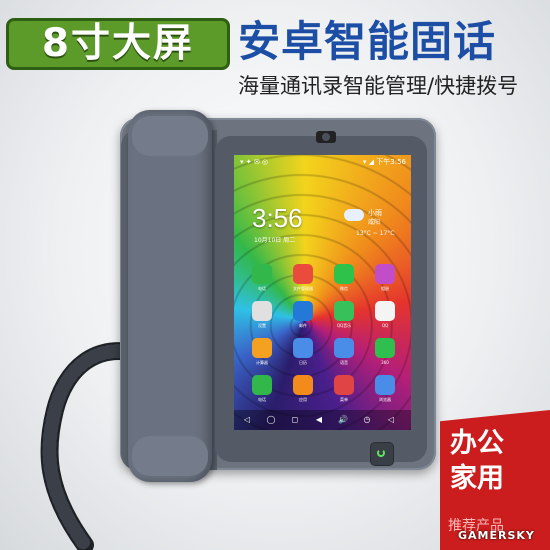 The width and height of the screenshot is (550, 550). I want to click on app-label: 文件管理器, so click(303, 288).